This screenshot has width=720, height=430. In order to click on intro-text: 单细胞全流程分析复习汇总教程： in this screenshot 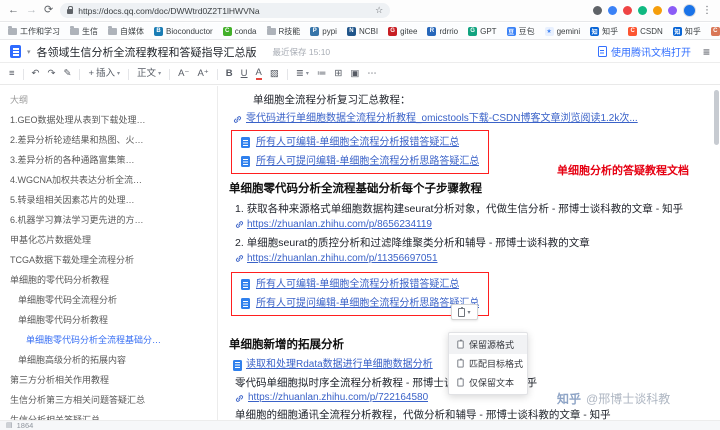, I will do `click(332, 100)`.